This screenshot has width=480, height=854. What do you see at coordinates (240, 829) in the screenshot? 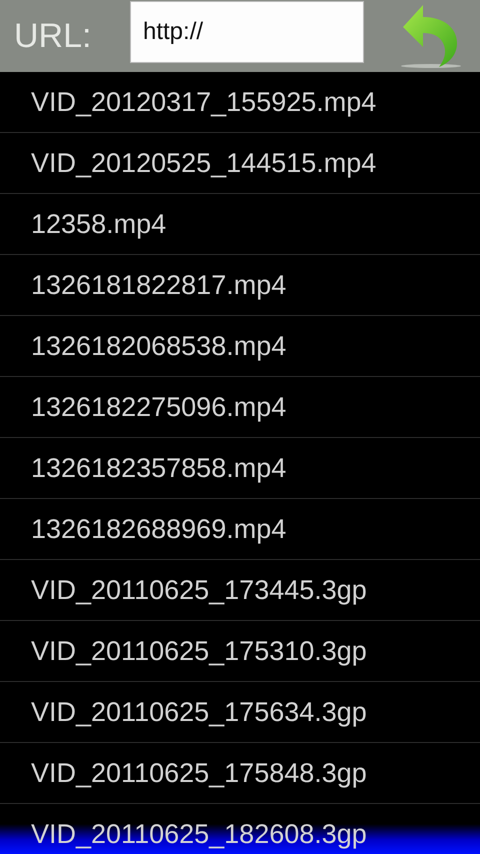
I see `file-row: VID_20110625_182608.3gp` at bounding box center [240, 829].